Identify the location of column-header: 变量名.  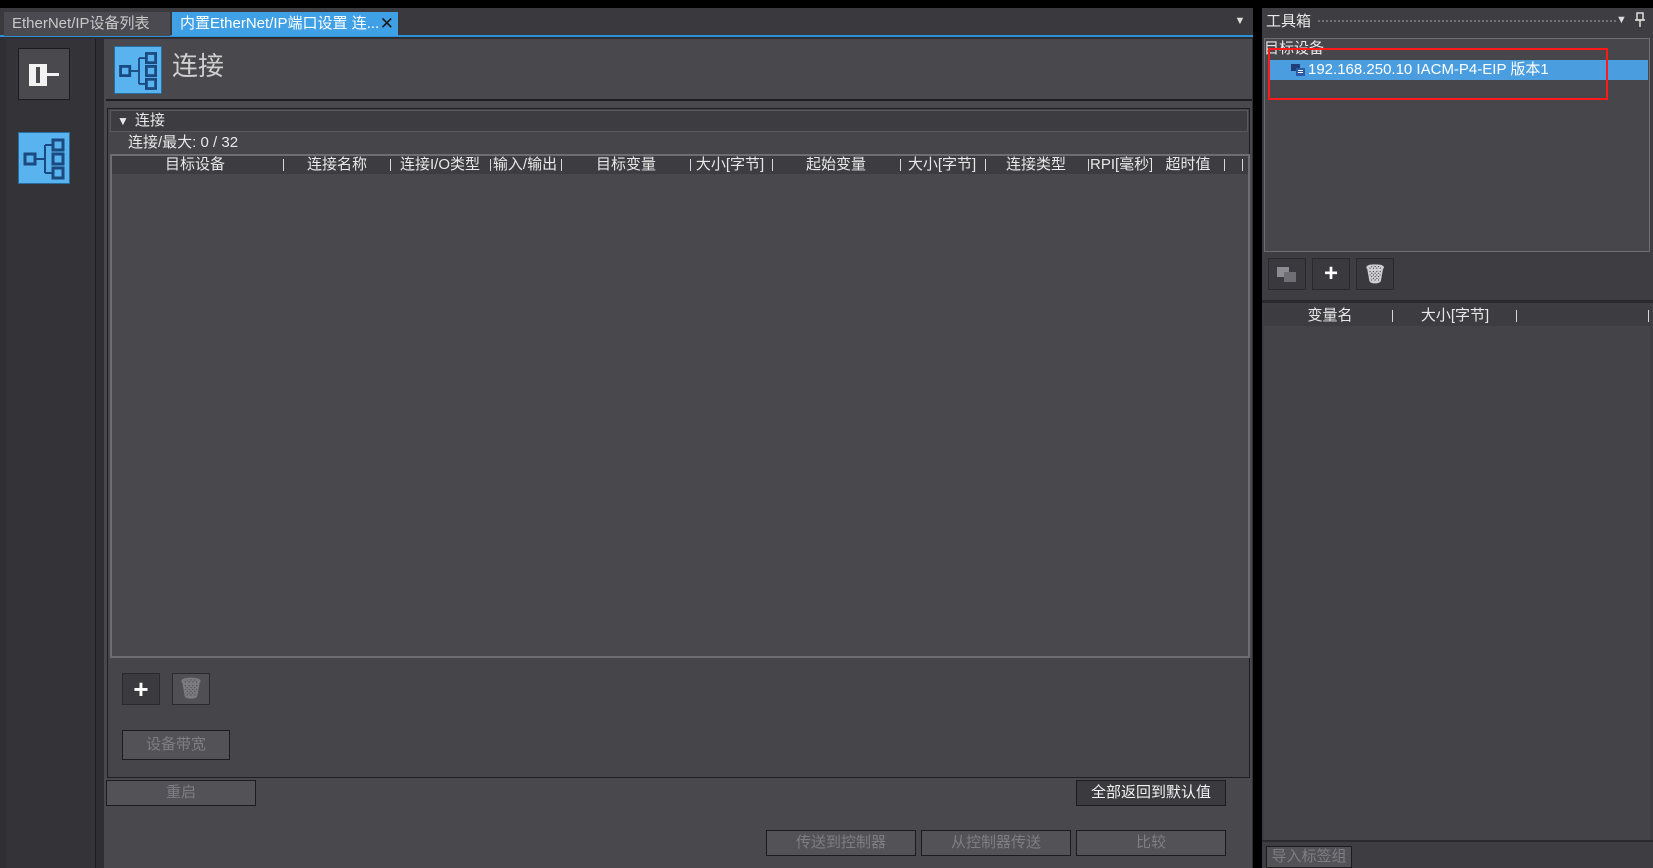
(1330, 316).